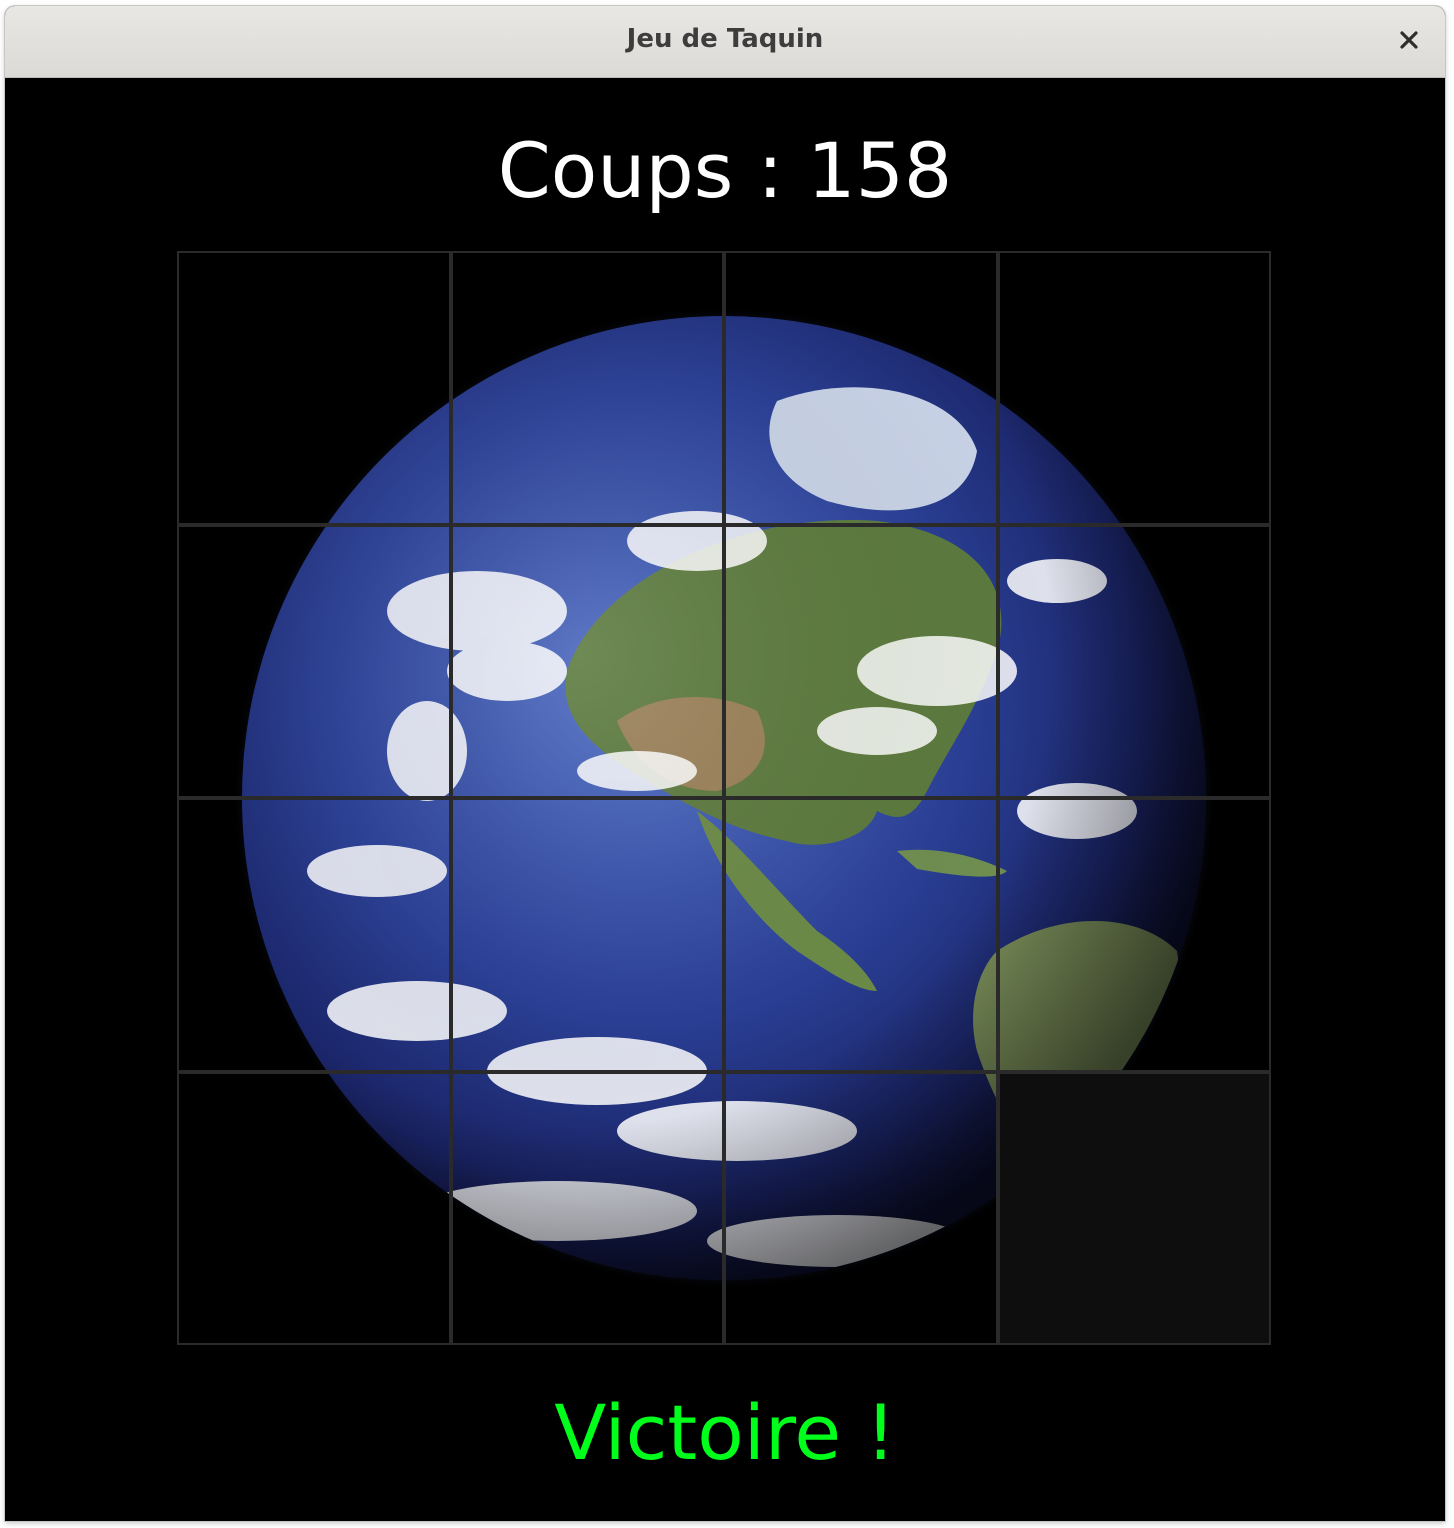 This screenshot has width=1454, height=1528. I want to click on title-bar: Jeu de Taquin, so click(725, 42).